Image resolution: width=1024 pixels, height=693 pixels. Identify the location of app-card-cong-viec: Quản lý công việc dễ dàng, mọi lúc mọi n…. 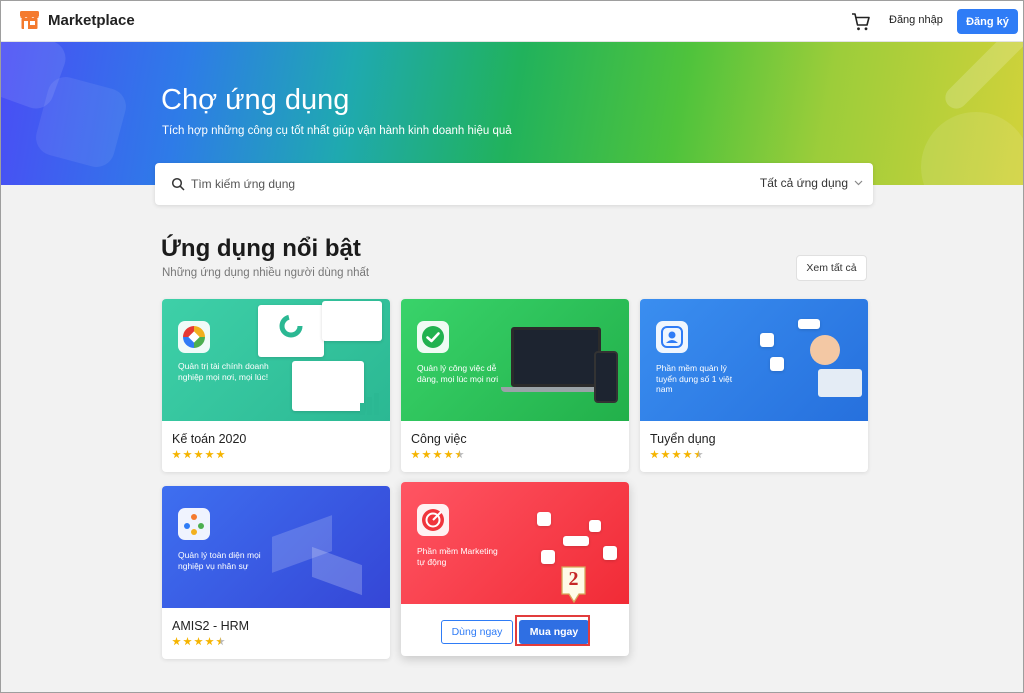
(515, 385).